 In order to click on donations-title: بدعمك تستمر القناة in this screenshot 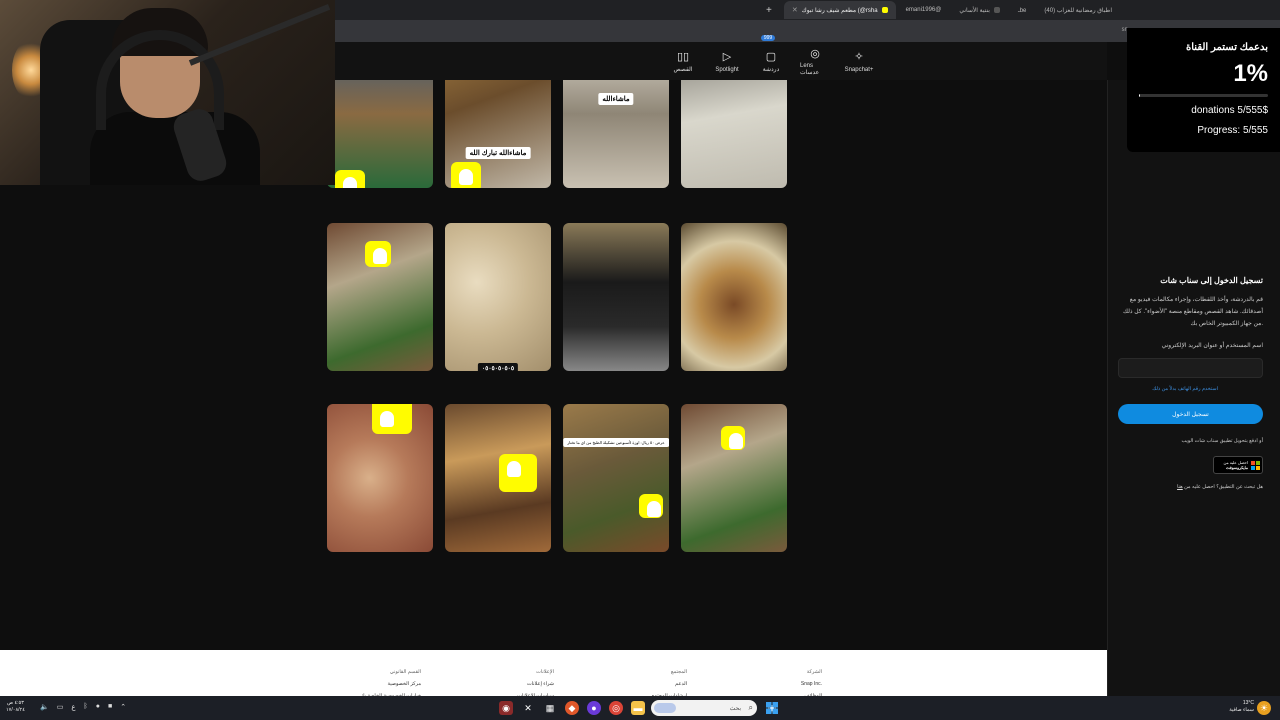, I will do `click(1227, 47)`.